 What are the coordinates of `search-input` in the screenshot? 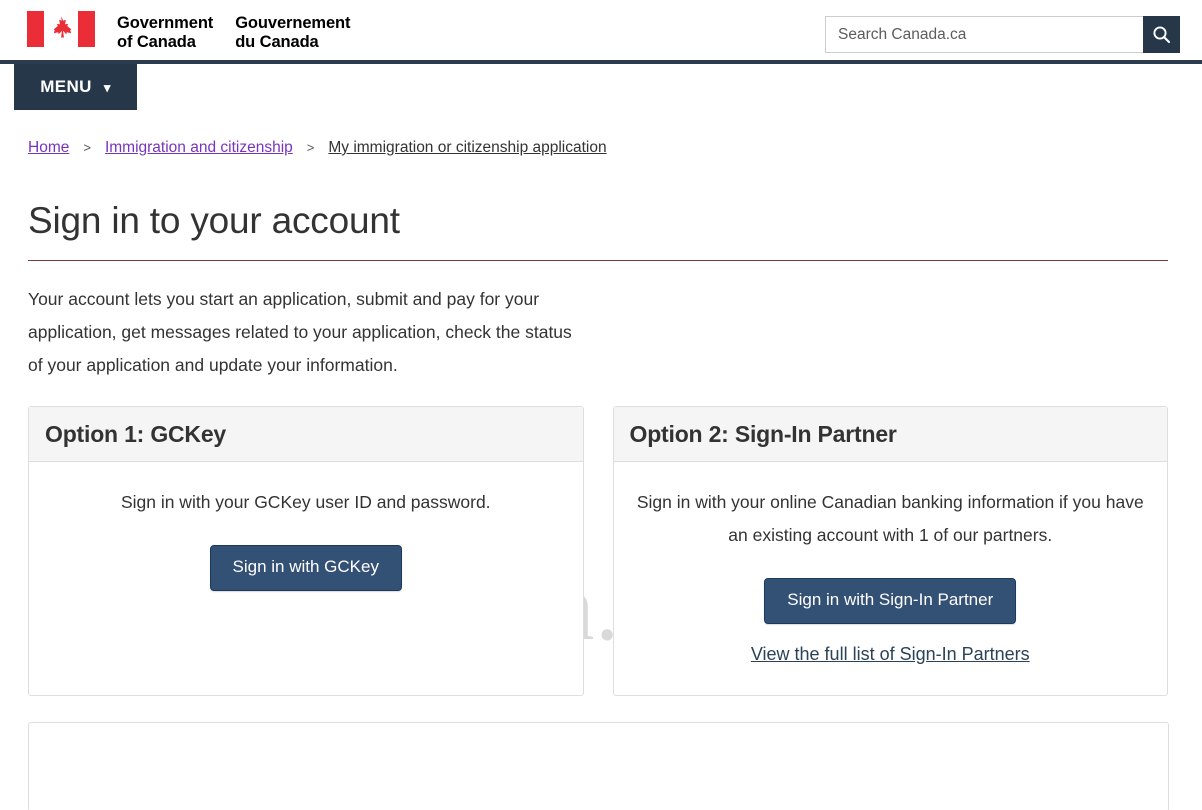 It's located at (984, 34).